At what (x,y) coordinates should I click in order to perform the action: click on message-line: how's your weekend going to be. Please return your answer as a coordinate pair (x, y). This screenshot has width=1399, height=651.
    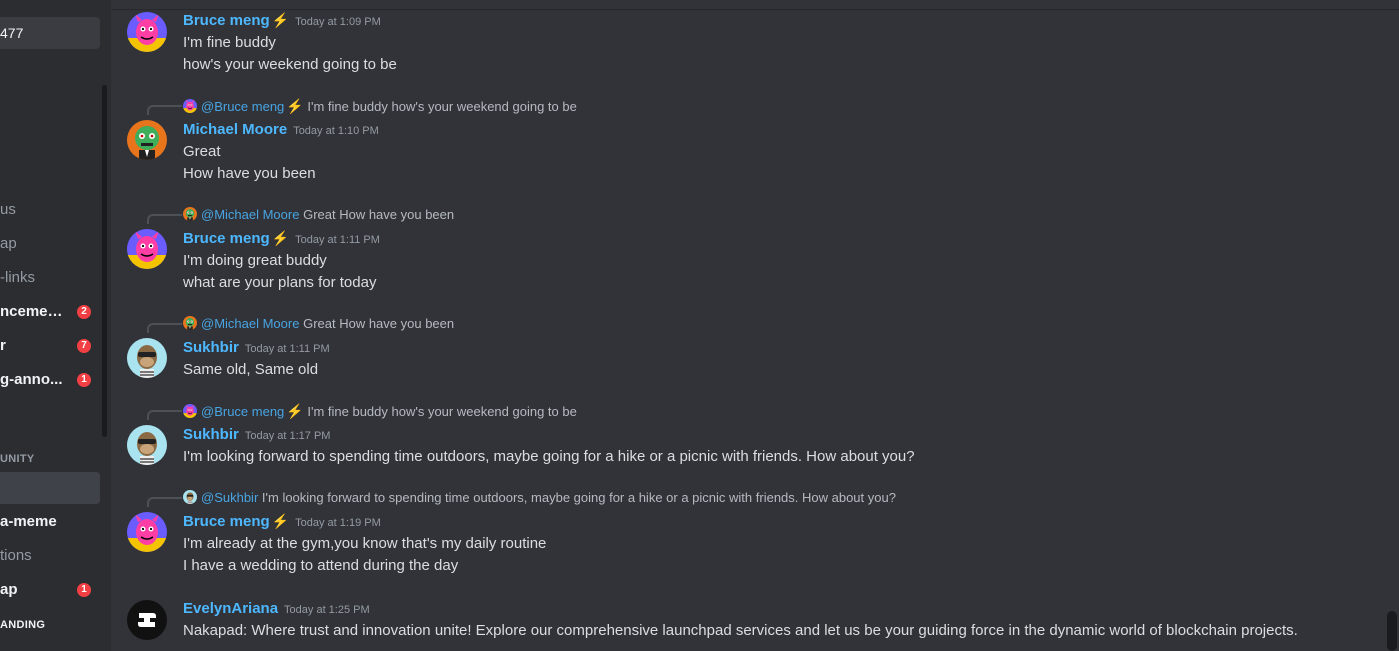
    Looking at the image, I should click on (290, 64).